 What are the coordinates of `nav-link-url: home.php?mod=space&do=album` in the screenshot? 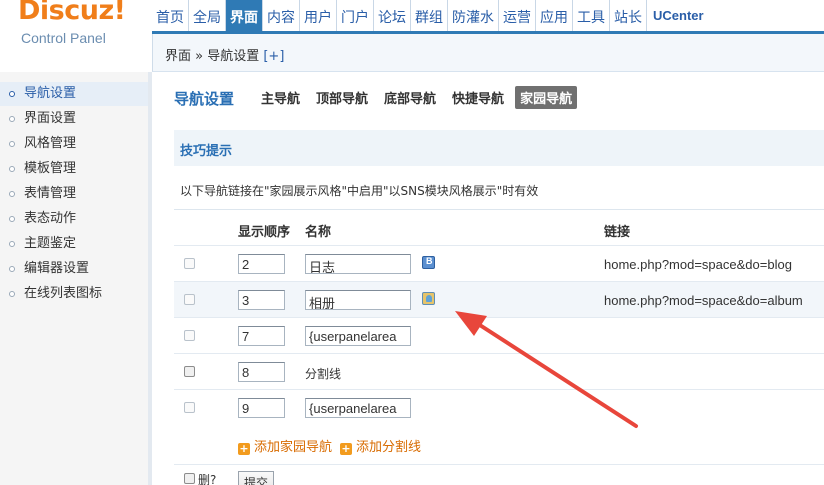 It's located at (703, 300).